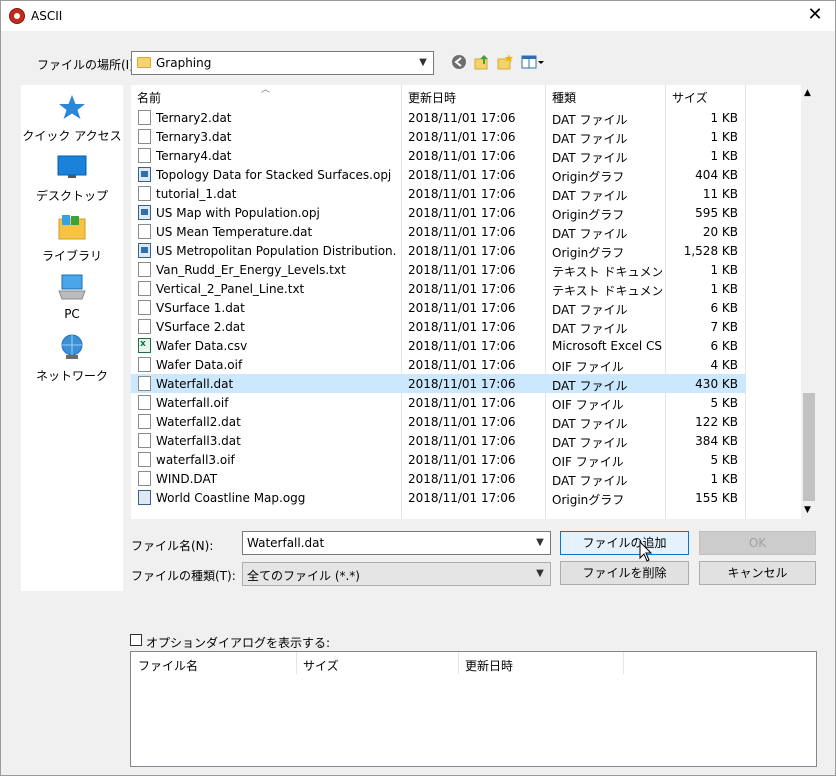 This screenshot has height=776, width=836. What do you see at coordinates (807, 510) in the screenshot?
I see `scroll-down-icon: ▼` at bounding box center [807, 510].